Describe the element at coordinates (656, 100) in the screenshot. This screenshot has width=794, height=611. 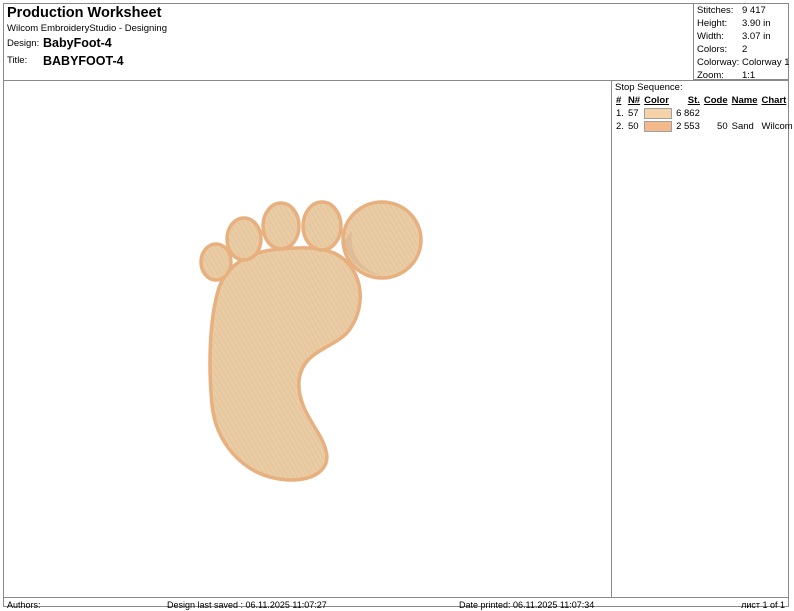
I see `col-color: Color` at that location.